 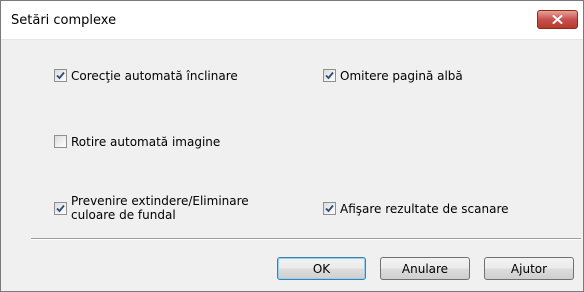 I want to click on skip-blank-page-checkbox: Omitere pagină albă, so click(x=393, y=76).